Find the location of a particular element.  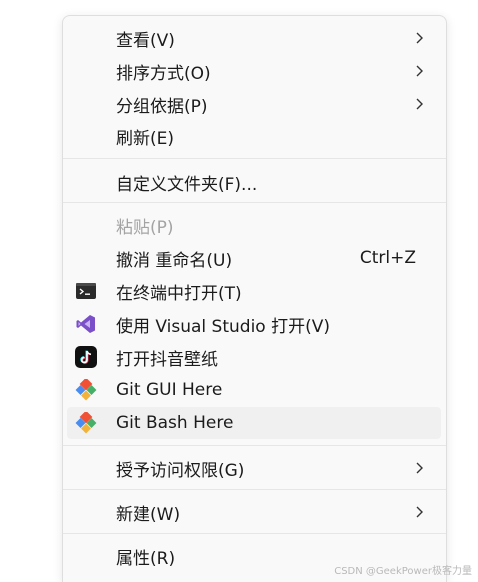

visual-studio-icon is located at coordinates (85, 324).